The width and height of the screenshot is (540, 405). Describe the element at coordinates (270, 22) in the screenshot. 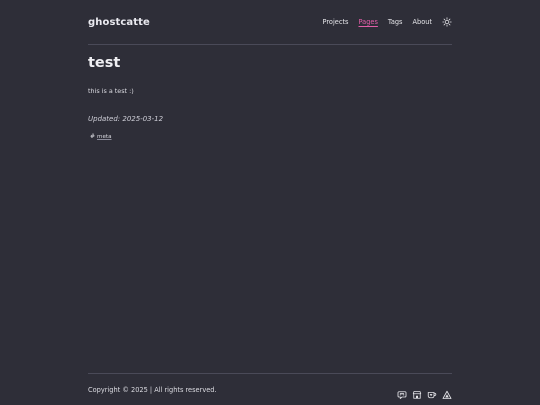

I see `site-header: ghostcatte Projects Pages Tags About` at that location.